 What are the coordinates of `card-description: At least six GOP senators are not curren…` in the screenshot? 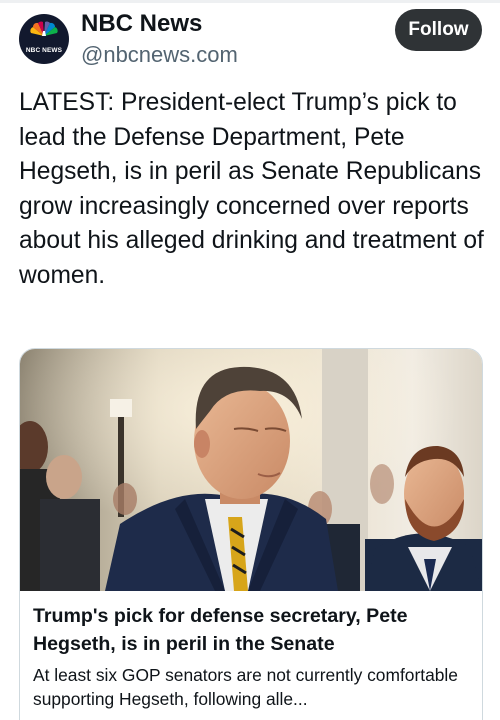 It's located at (245, 687).